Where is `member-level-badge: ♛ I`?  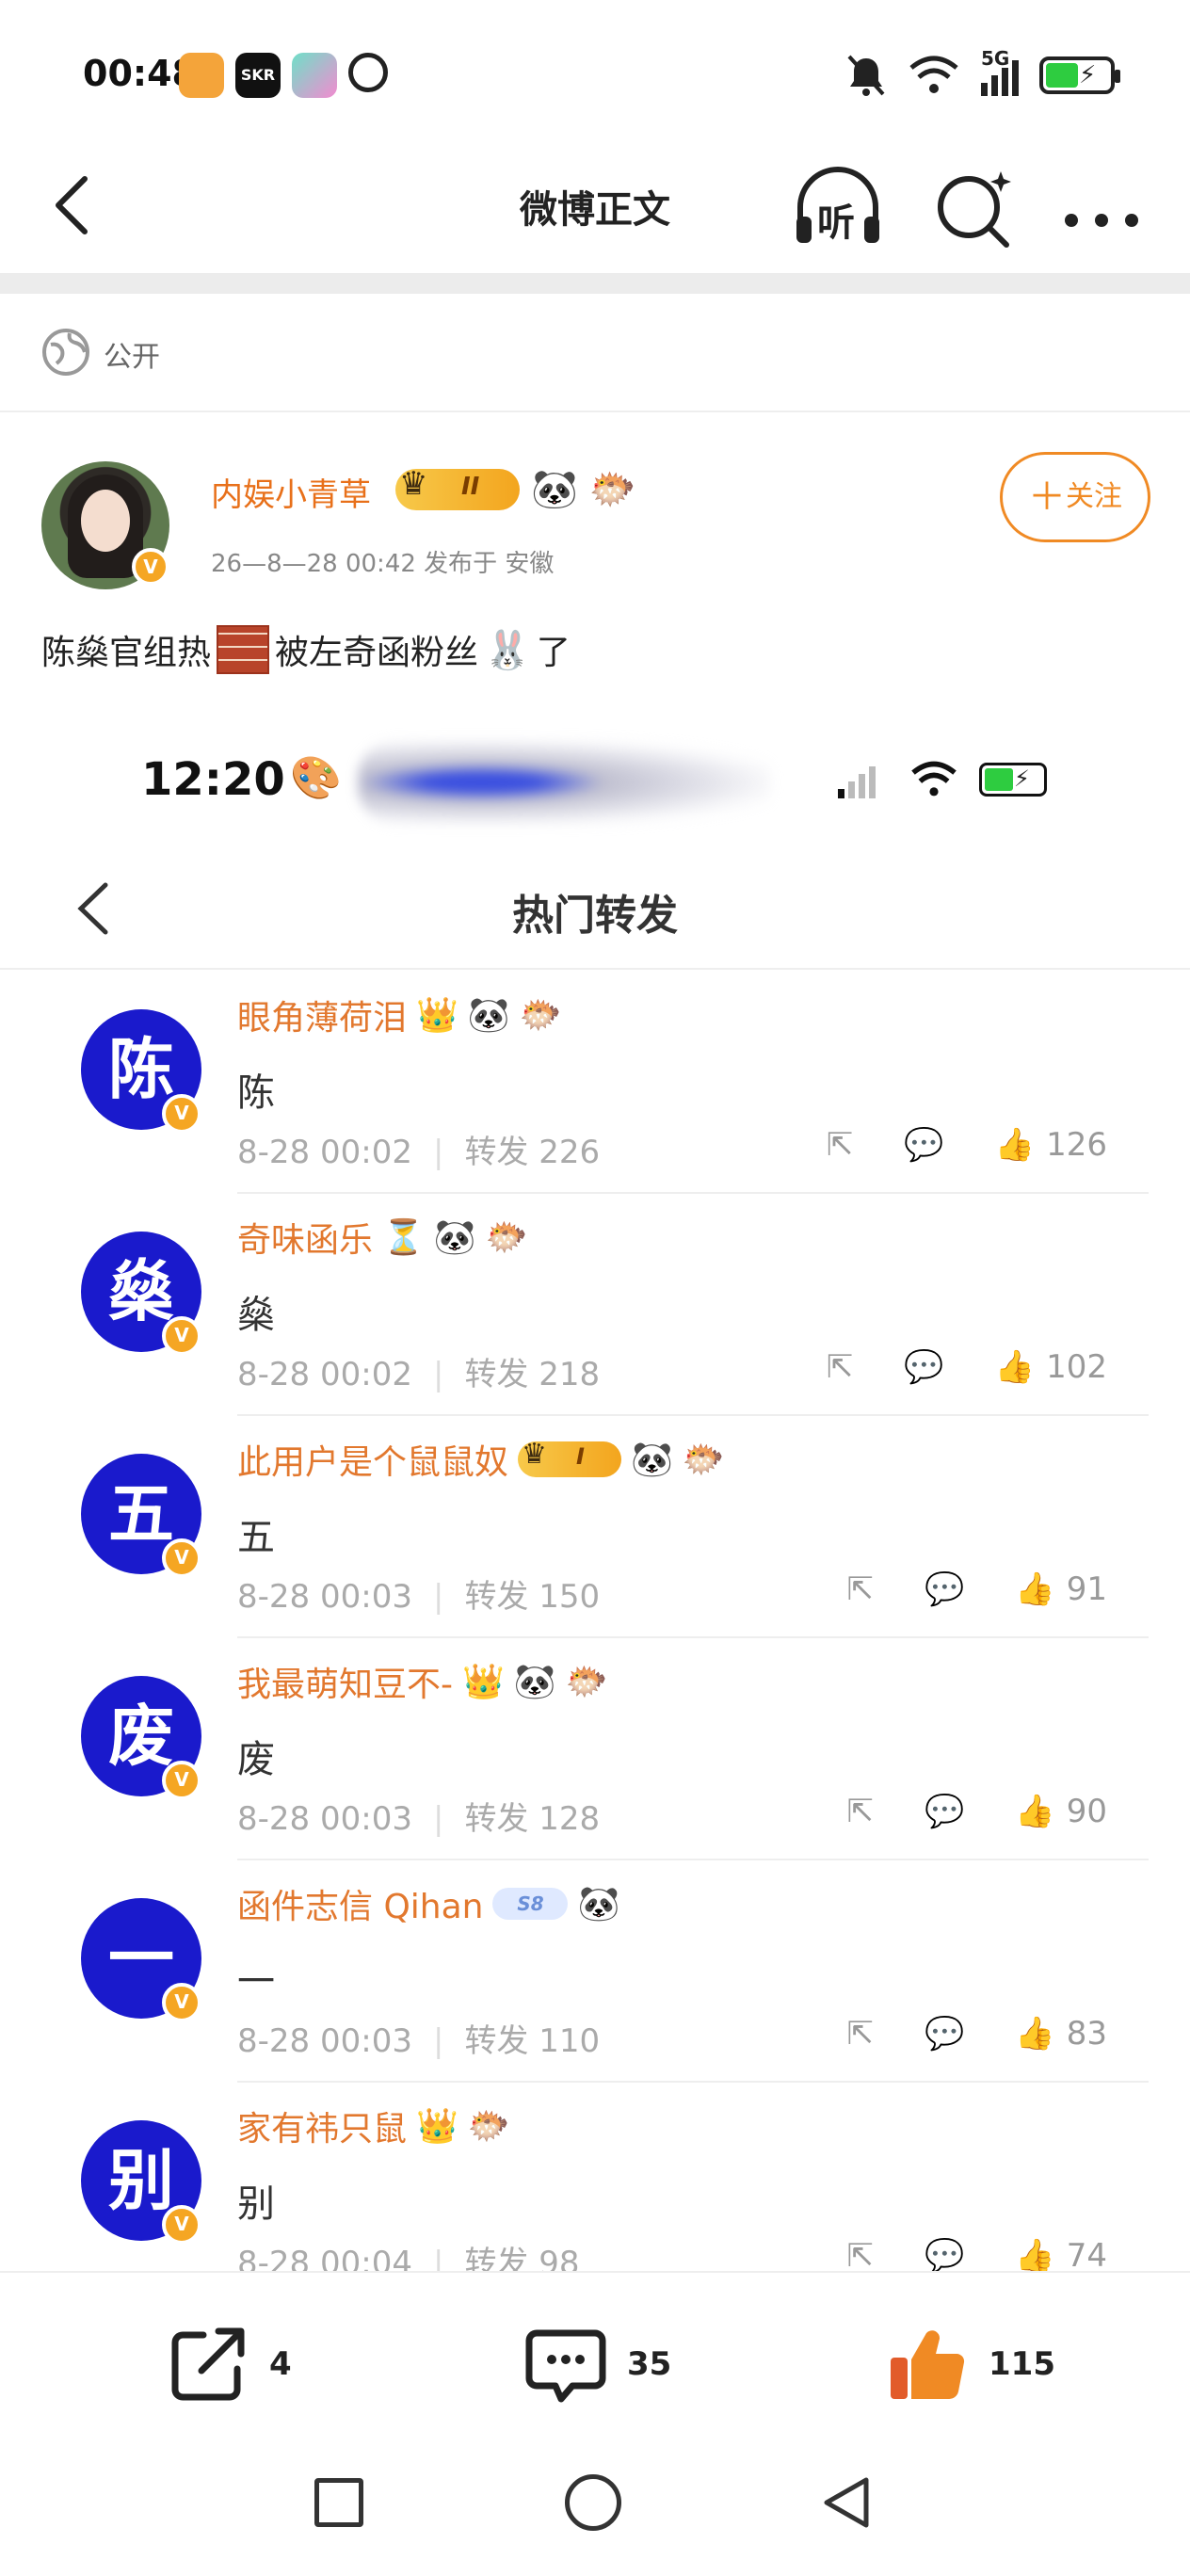
member-level-badge: ♛ I is located at coordinates (570, 1457).